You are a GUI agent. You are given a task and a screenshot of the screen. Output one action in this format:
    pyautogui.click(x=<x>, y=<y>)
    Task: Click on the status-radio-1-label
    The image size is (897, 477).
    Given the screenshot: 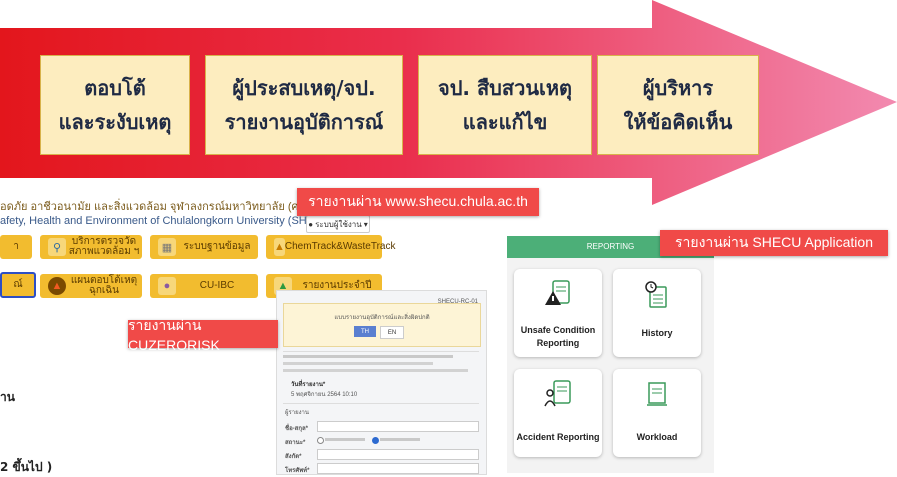 What is the action you would take?
    pyautogui.click(x=345, y=439)
    